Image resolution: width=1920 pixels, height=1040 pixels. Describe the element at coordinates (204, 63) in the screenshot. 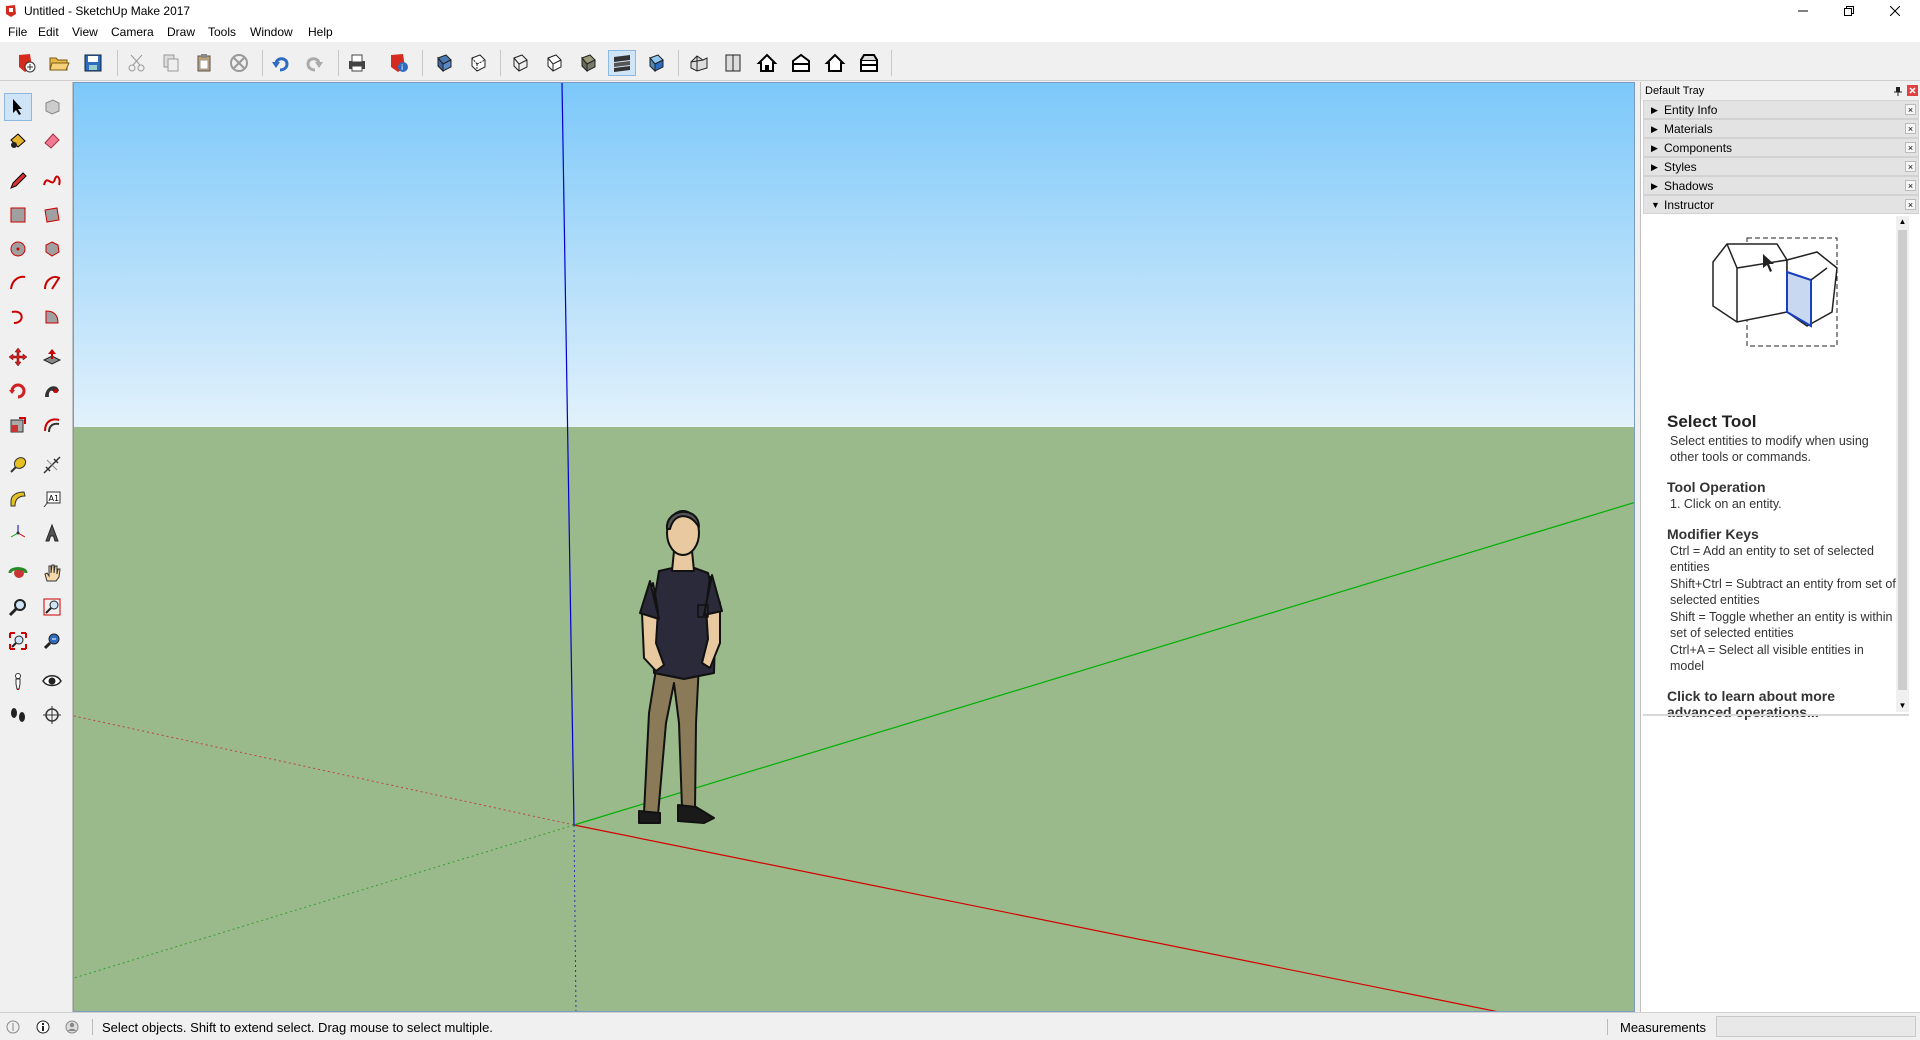

I see `paste-button` at that location.